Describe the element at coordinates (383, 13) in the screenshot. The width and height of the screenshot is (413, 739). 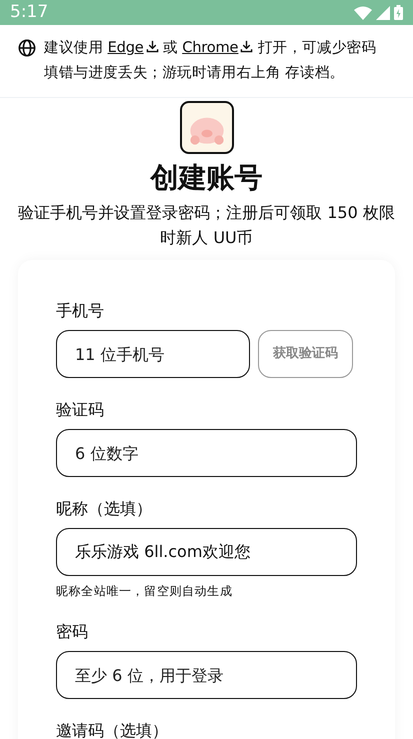
I see `signal-icon` at that location.